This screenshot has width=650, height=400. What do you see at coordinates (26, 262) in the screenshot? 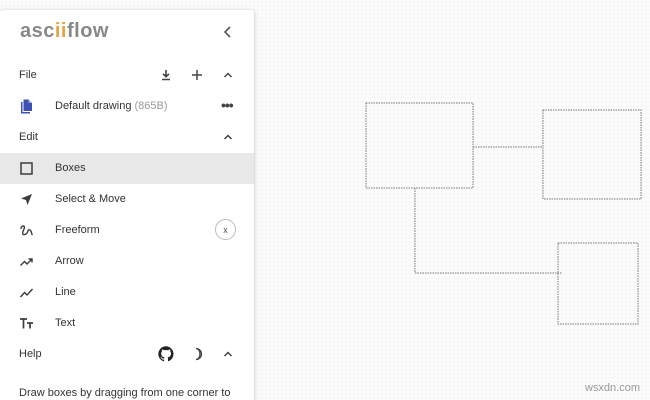
I see `arrow-icon` at bounding box center [26, 262].